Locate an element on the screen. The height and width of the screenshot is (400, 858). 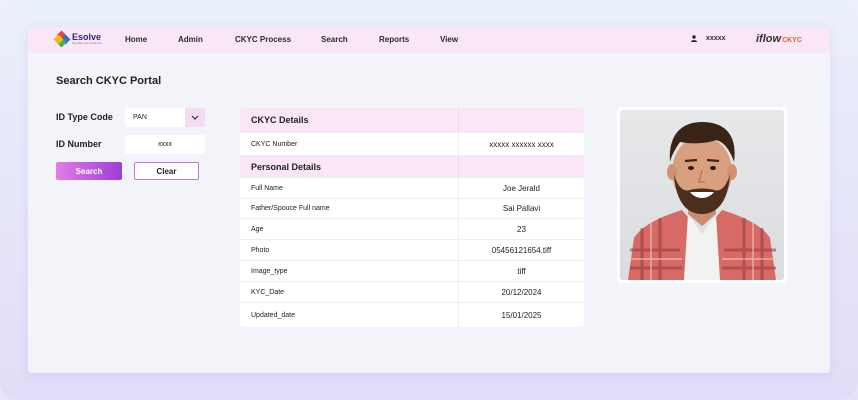
row-value: tiff is located at coordinates (521, 271).